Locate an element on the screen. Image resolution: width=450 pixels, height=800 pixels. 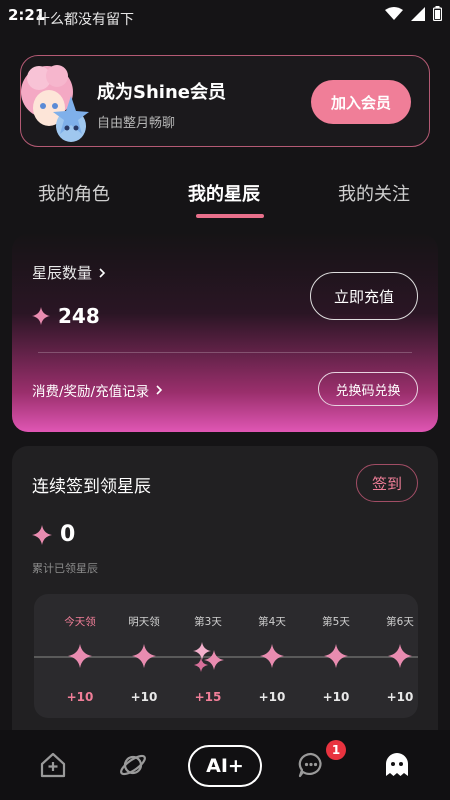
day-label: 第3天 is located at coordinates (208, 622).